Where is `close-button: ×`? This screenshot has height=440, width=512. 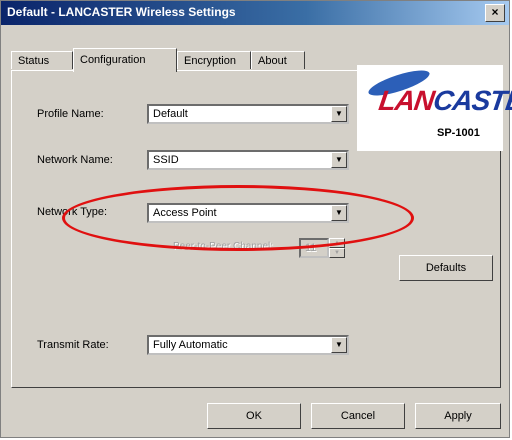
close-button: × is located at coordinates (495, 13).